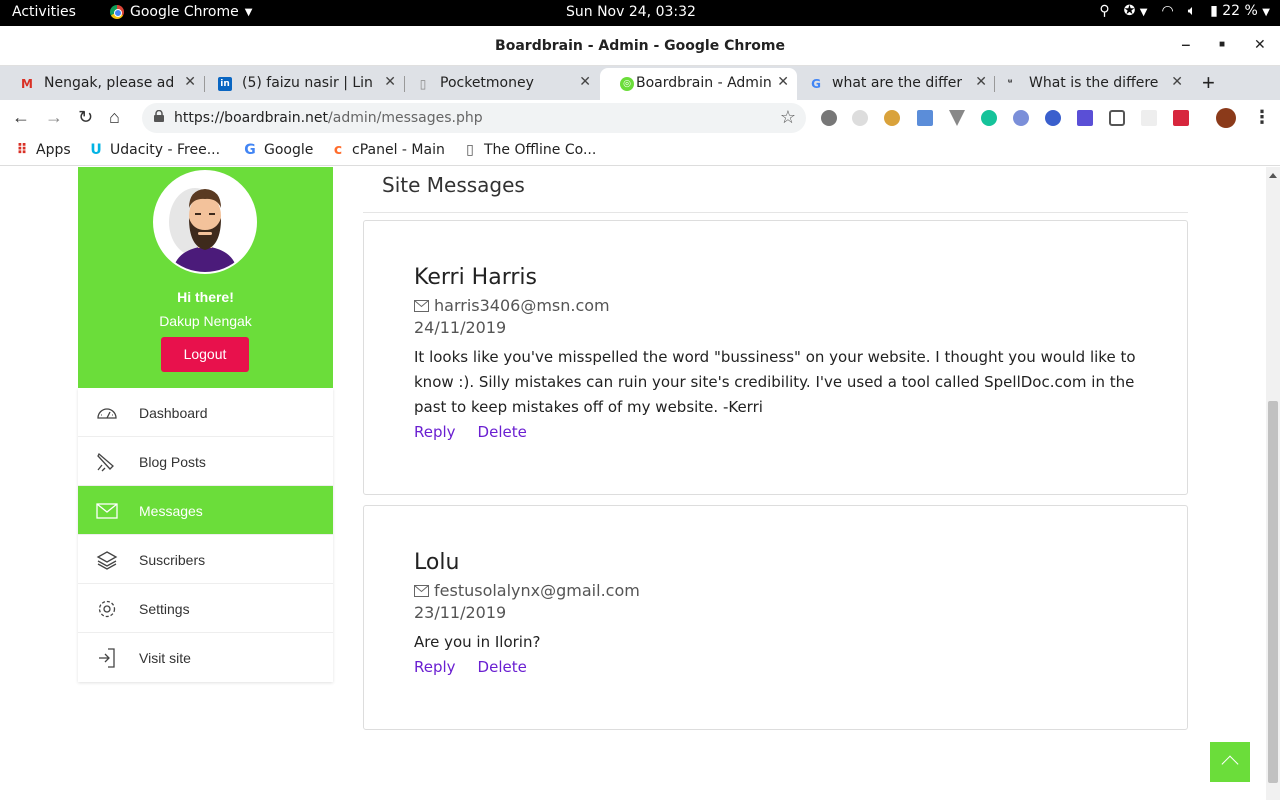 The height and width of the screenshot is (800, 1280). I want to click on app-menu-label: Google Chrome, so click(184, 12).